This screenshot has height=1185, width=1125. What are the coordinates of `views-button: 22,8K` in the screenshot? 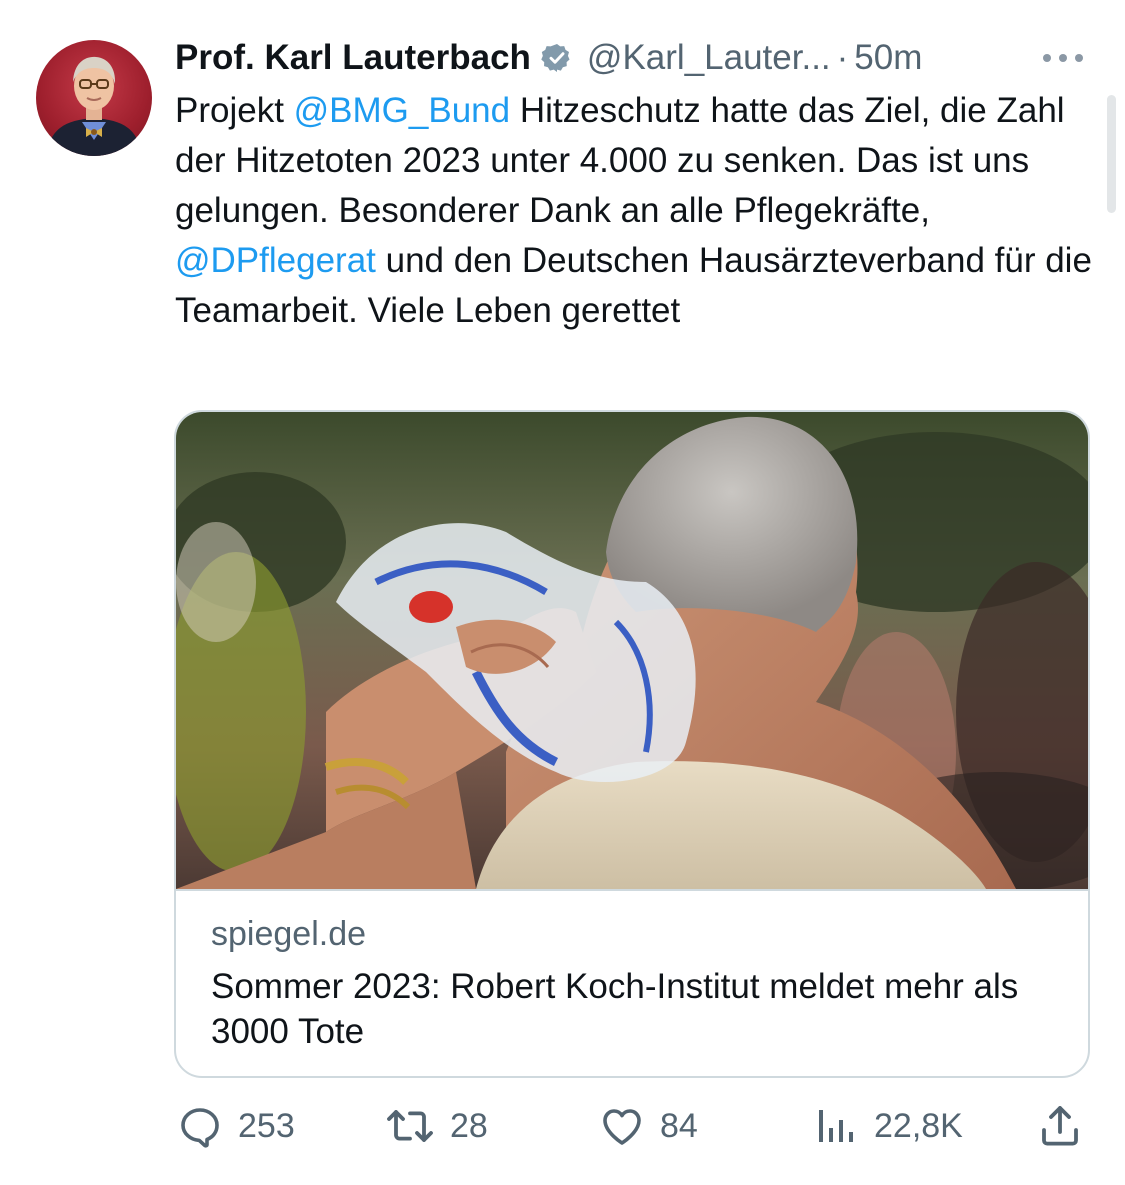 It's located at (887, 1126).